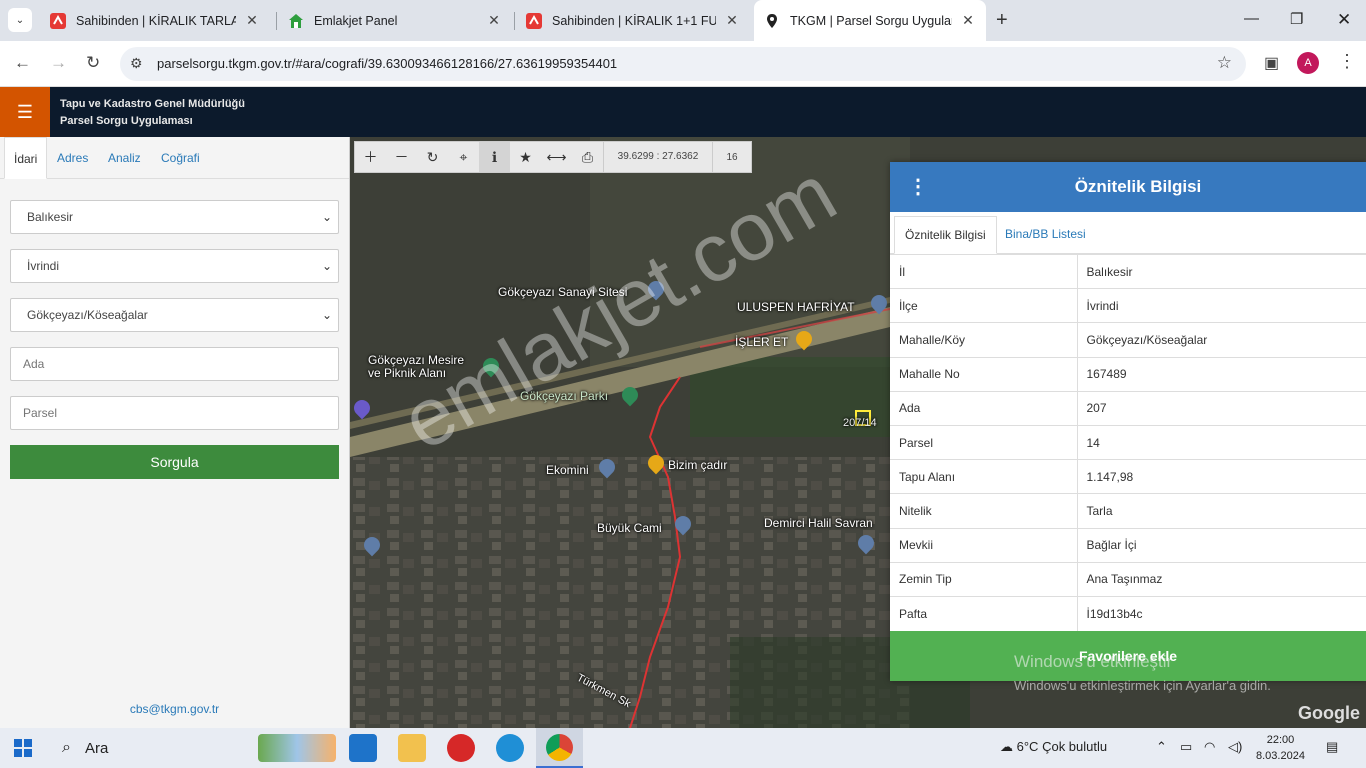  What do you see at coordinates (50, 217) in the screenshot?
I see `province-value: Balıkesir` at bounding box center [50, 217].